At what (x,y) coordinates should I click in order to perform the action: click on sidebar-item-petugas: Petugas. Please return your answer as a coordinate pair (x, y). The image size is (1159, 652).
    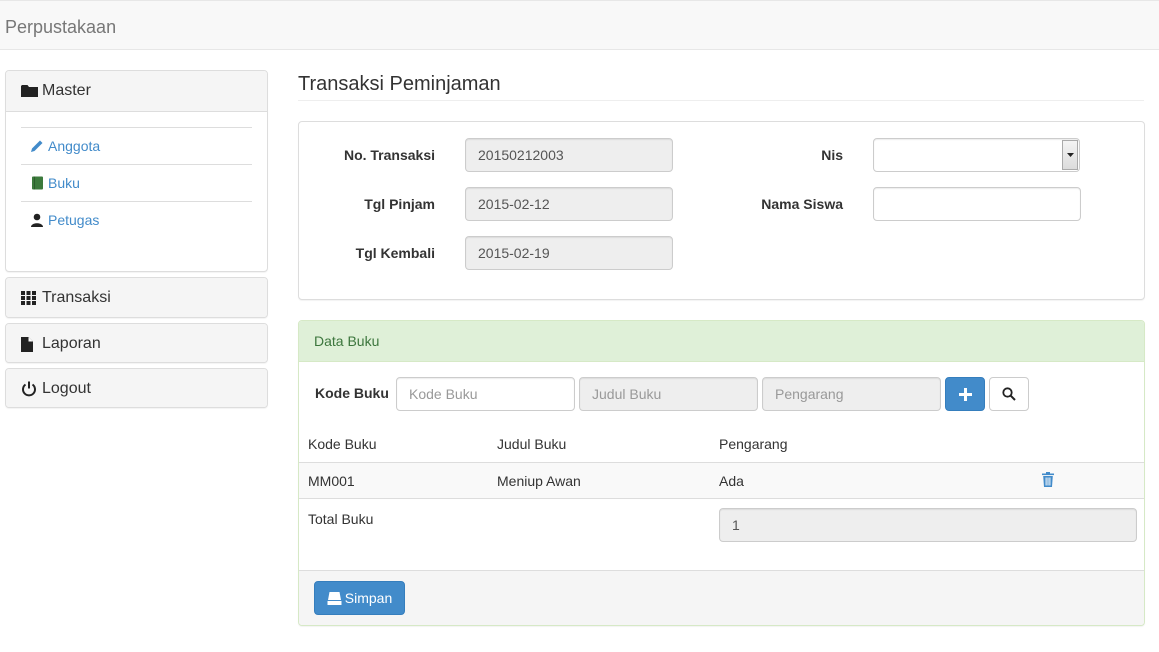
    Looking at the image, I should click on (136, 219).